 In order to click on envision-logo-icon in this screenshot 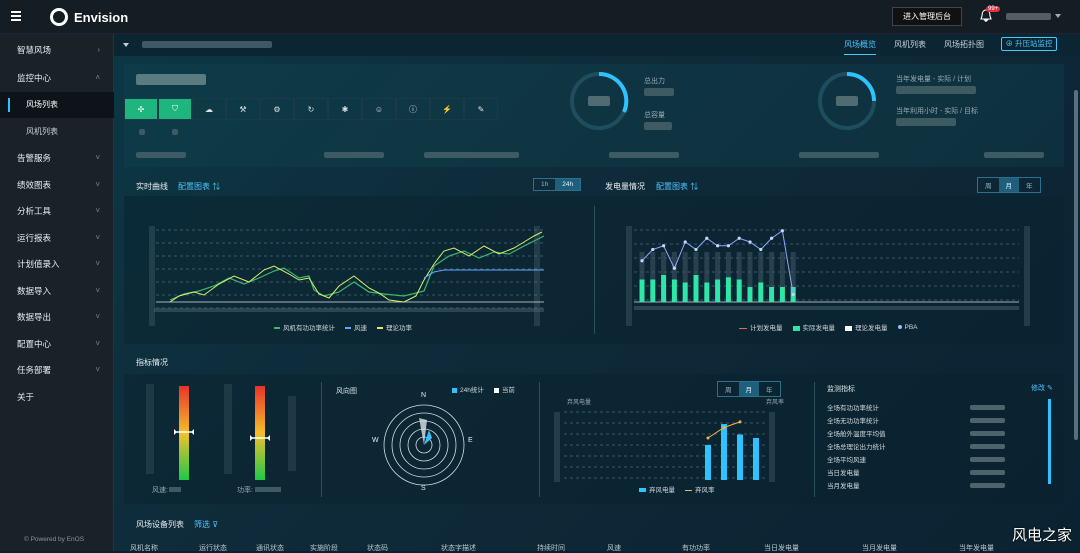, I will do `click(59, 17)`.